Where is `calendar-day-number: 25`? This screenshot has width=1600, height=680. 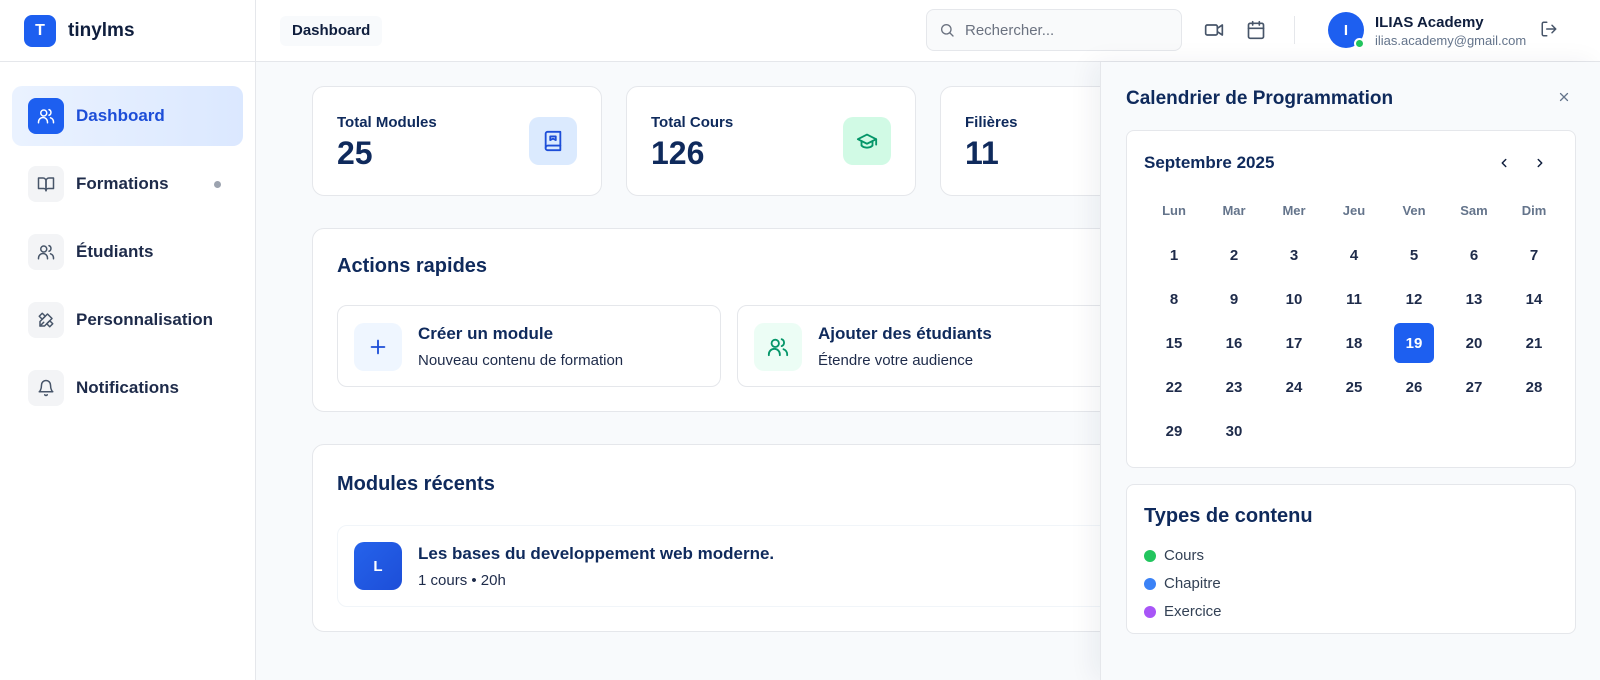
calendar-day-number: 25 is located at coordinates (1354, 387).